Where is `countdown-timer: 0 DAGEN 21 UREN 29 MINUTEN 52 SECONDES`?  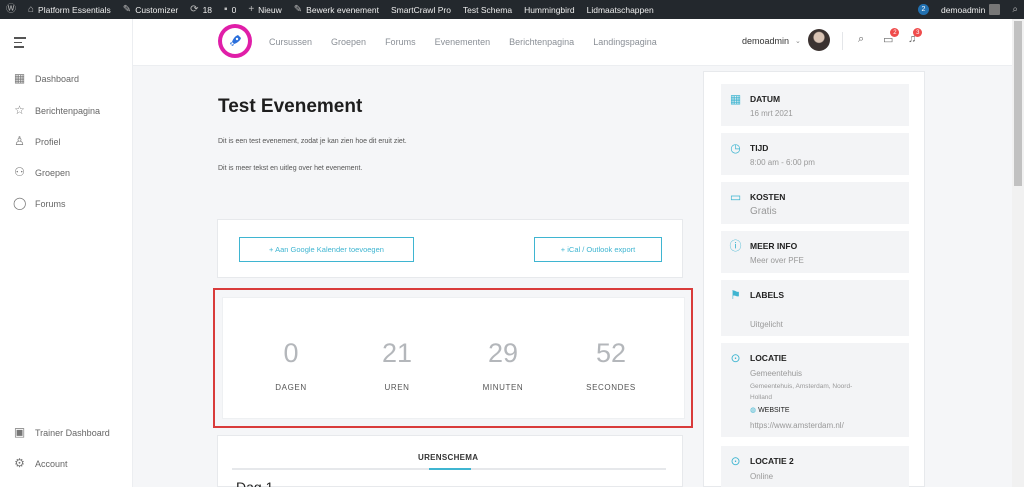
countdown-timer: 0 DAGEN 21 UREN 29 MINUTEN 52 SECONDES is located at coordinates (453, 358).